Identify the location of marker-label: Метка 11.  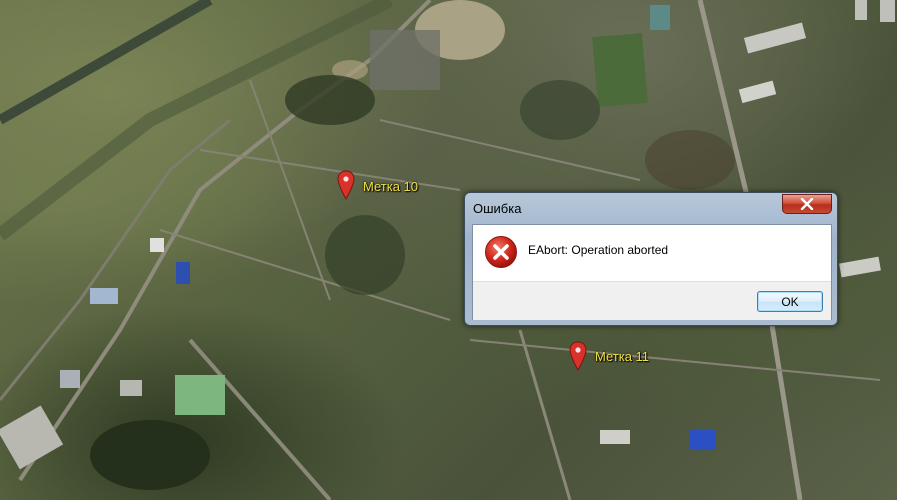
(622, 356).